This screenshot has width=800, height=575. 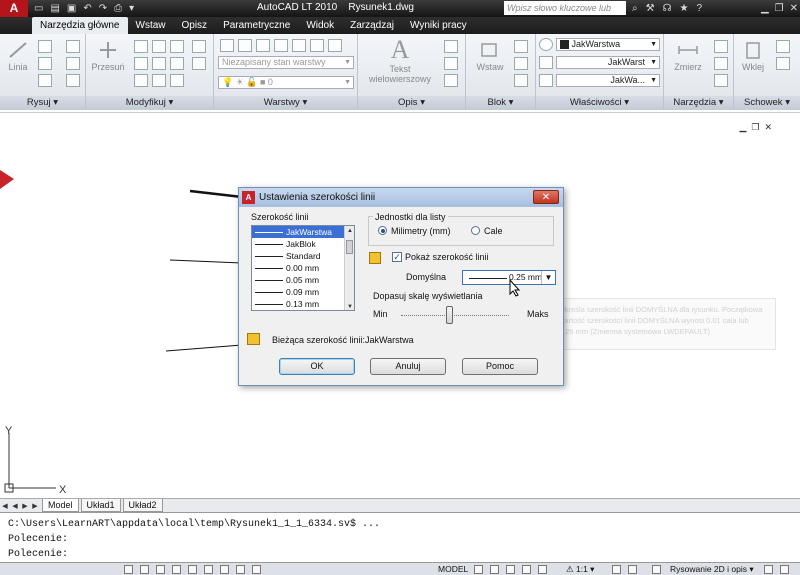 What do you see at coordinates (608, 62) in the screenshot?
I see `linetype-dropdown: JakWarst ▼` at bounding box center [608, 62].